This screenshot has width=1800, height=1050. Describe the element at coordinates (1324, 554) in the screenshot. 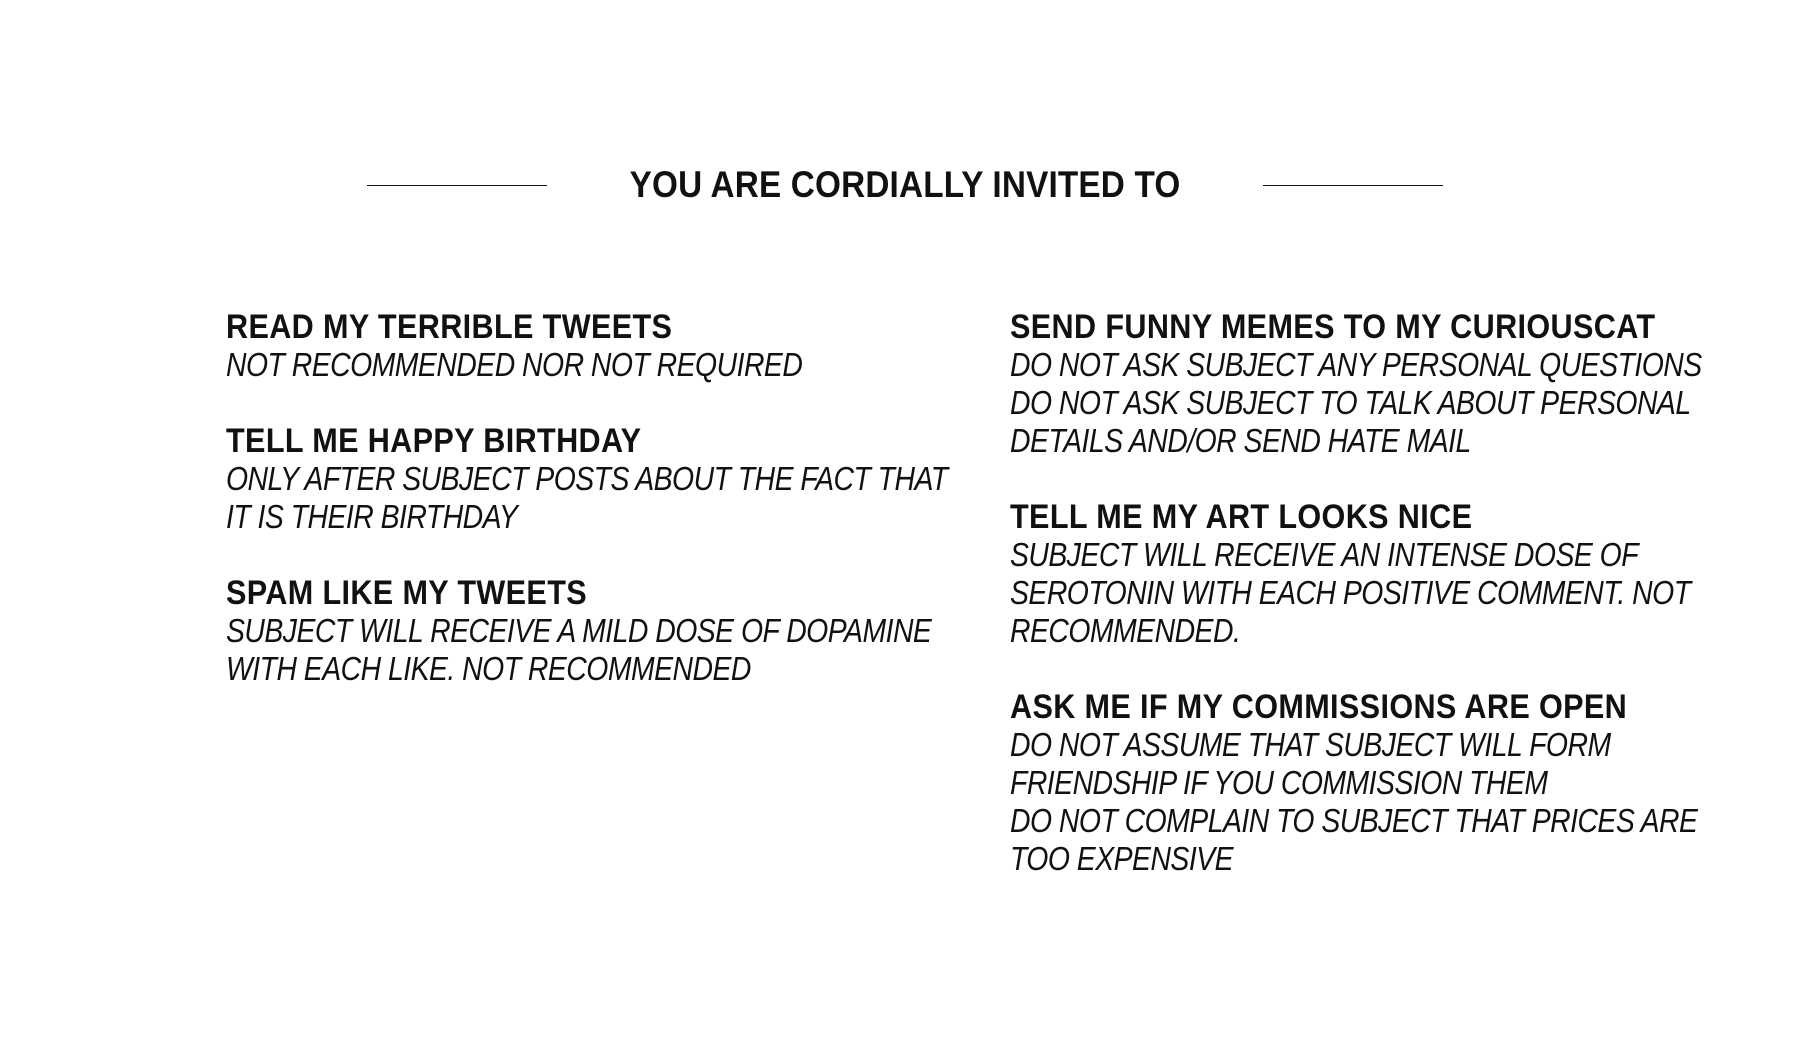

I see `item-note: SUBJECT WILL RECEIVE AN INTENSE DOSE OF` at that location.